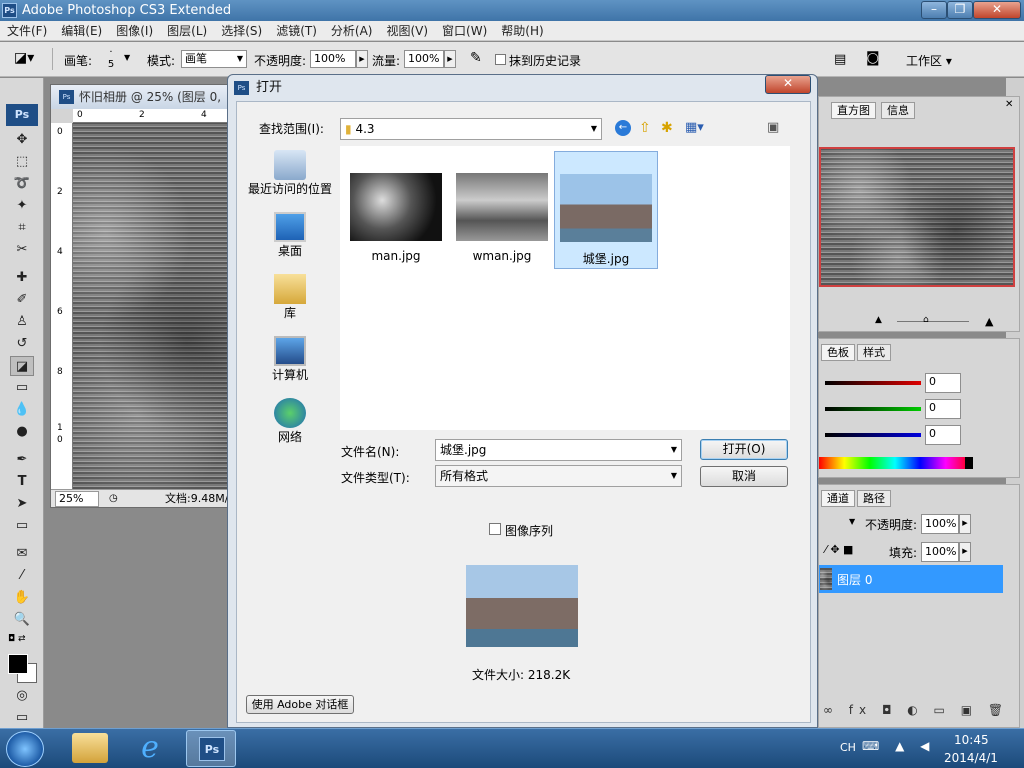  Describe the element at coordinates (22, 504) in the screenshot. I see `path-selection-icon: ➤` at that location.